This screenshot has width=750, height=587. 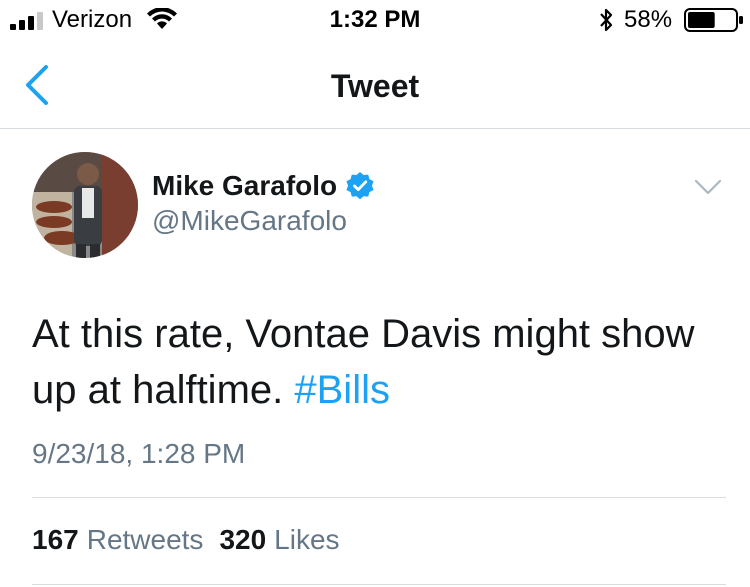 I want to click on avatar-image, so click(x=85, y=205).